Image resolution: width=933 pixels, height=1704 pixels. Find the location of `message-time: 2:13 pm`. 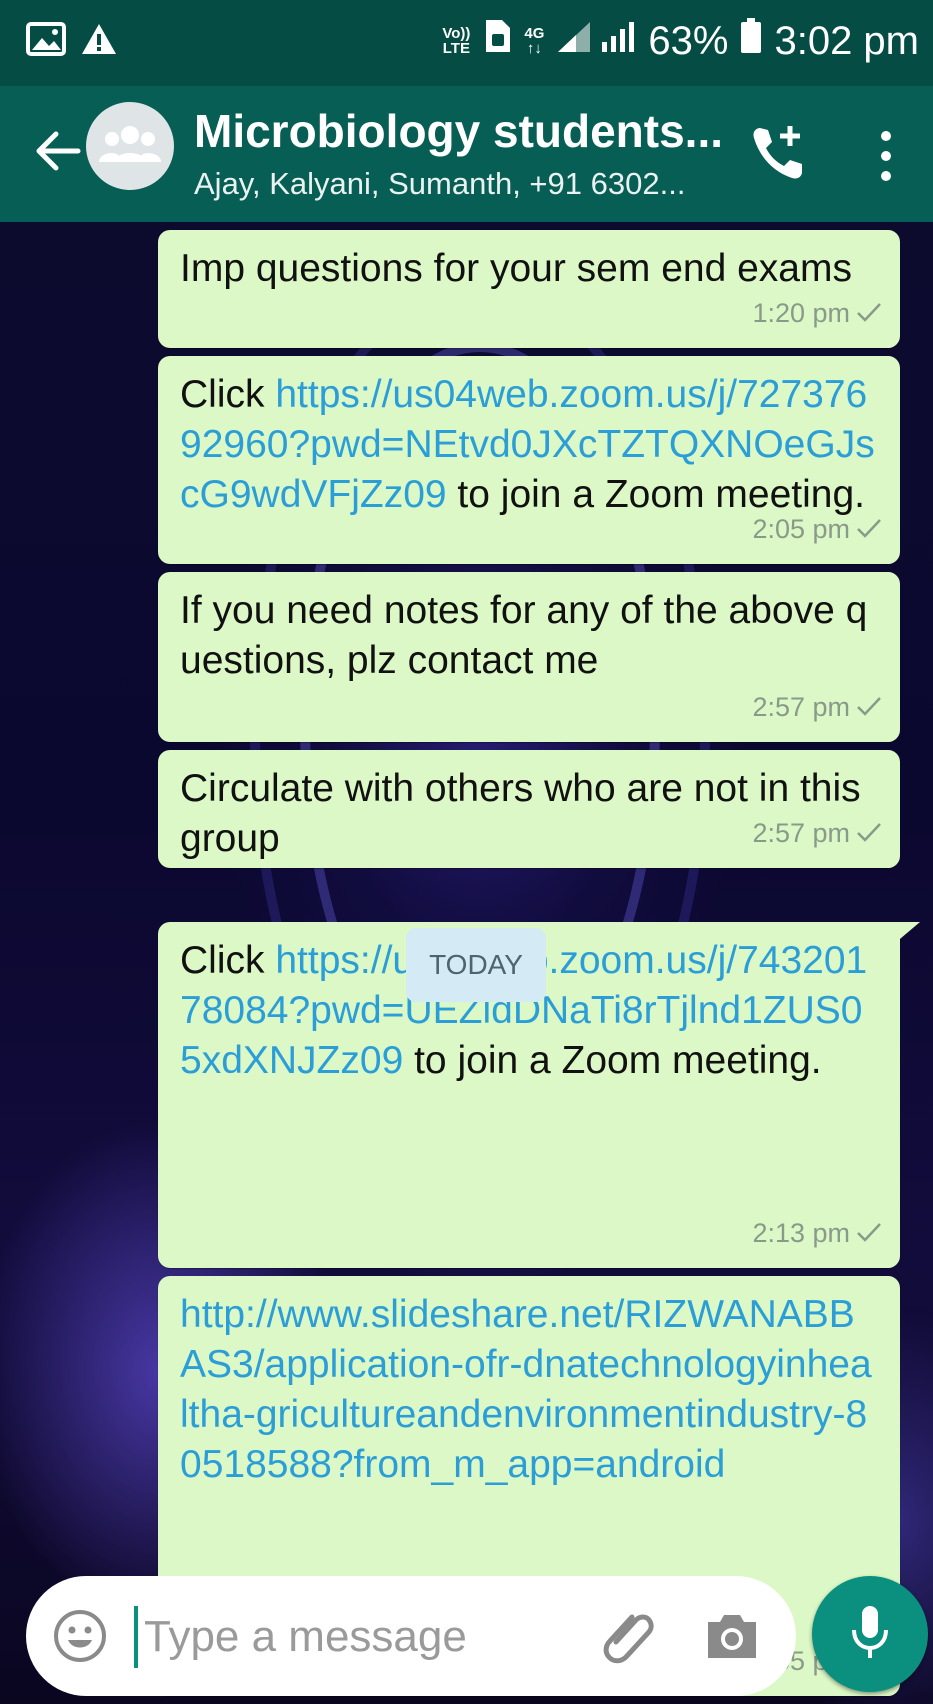

message-time: 2:13 pm is located at coordinates (801, 1233).